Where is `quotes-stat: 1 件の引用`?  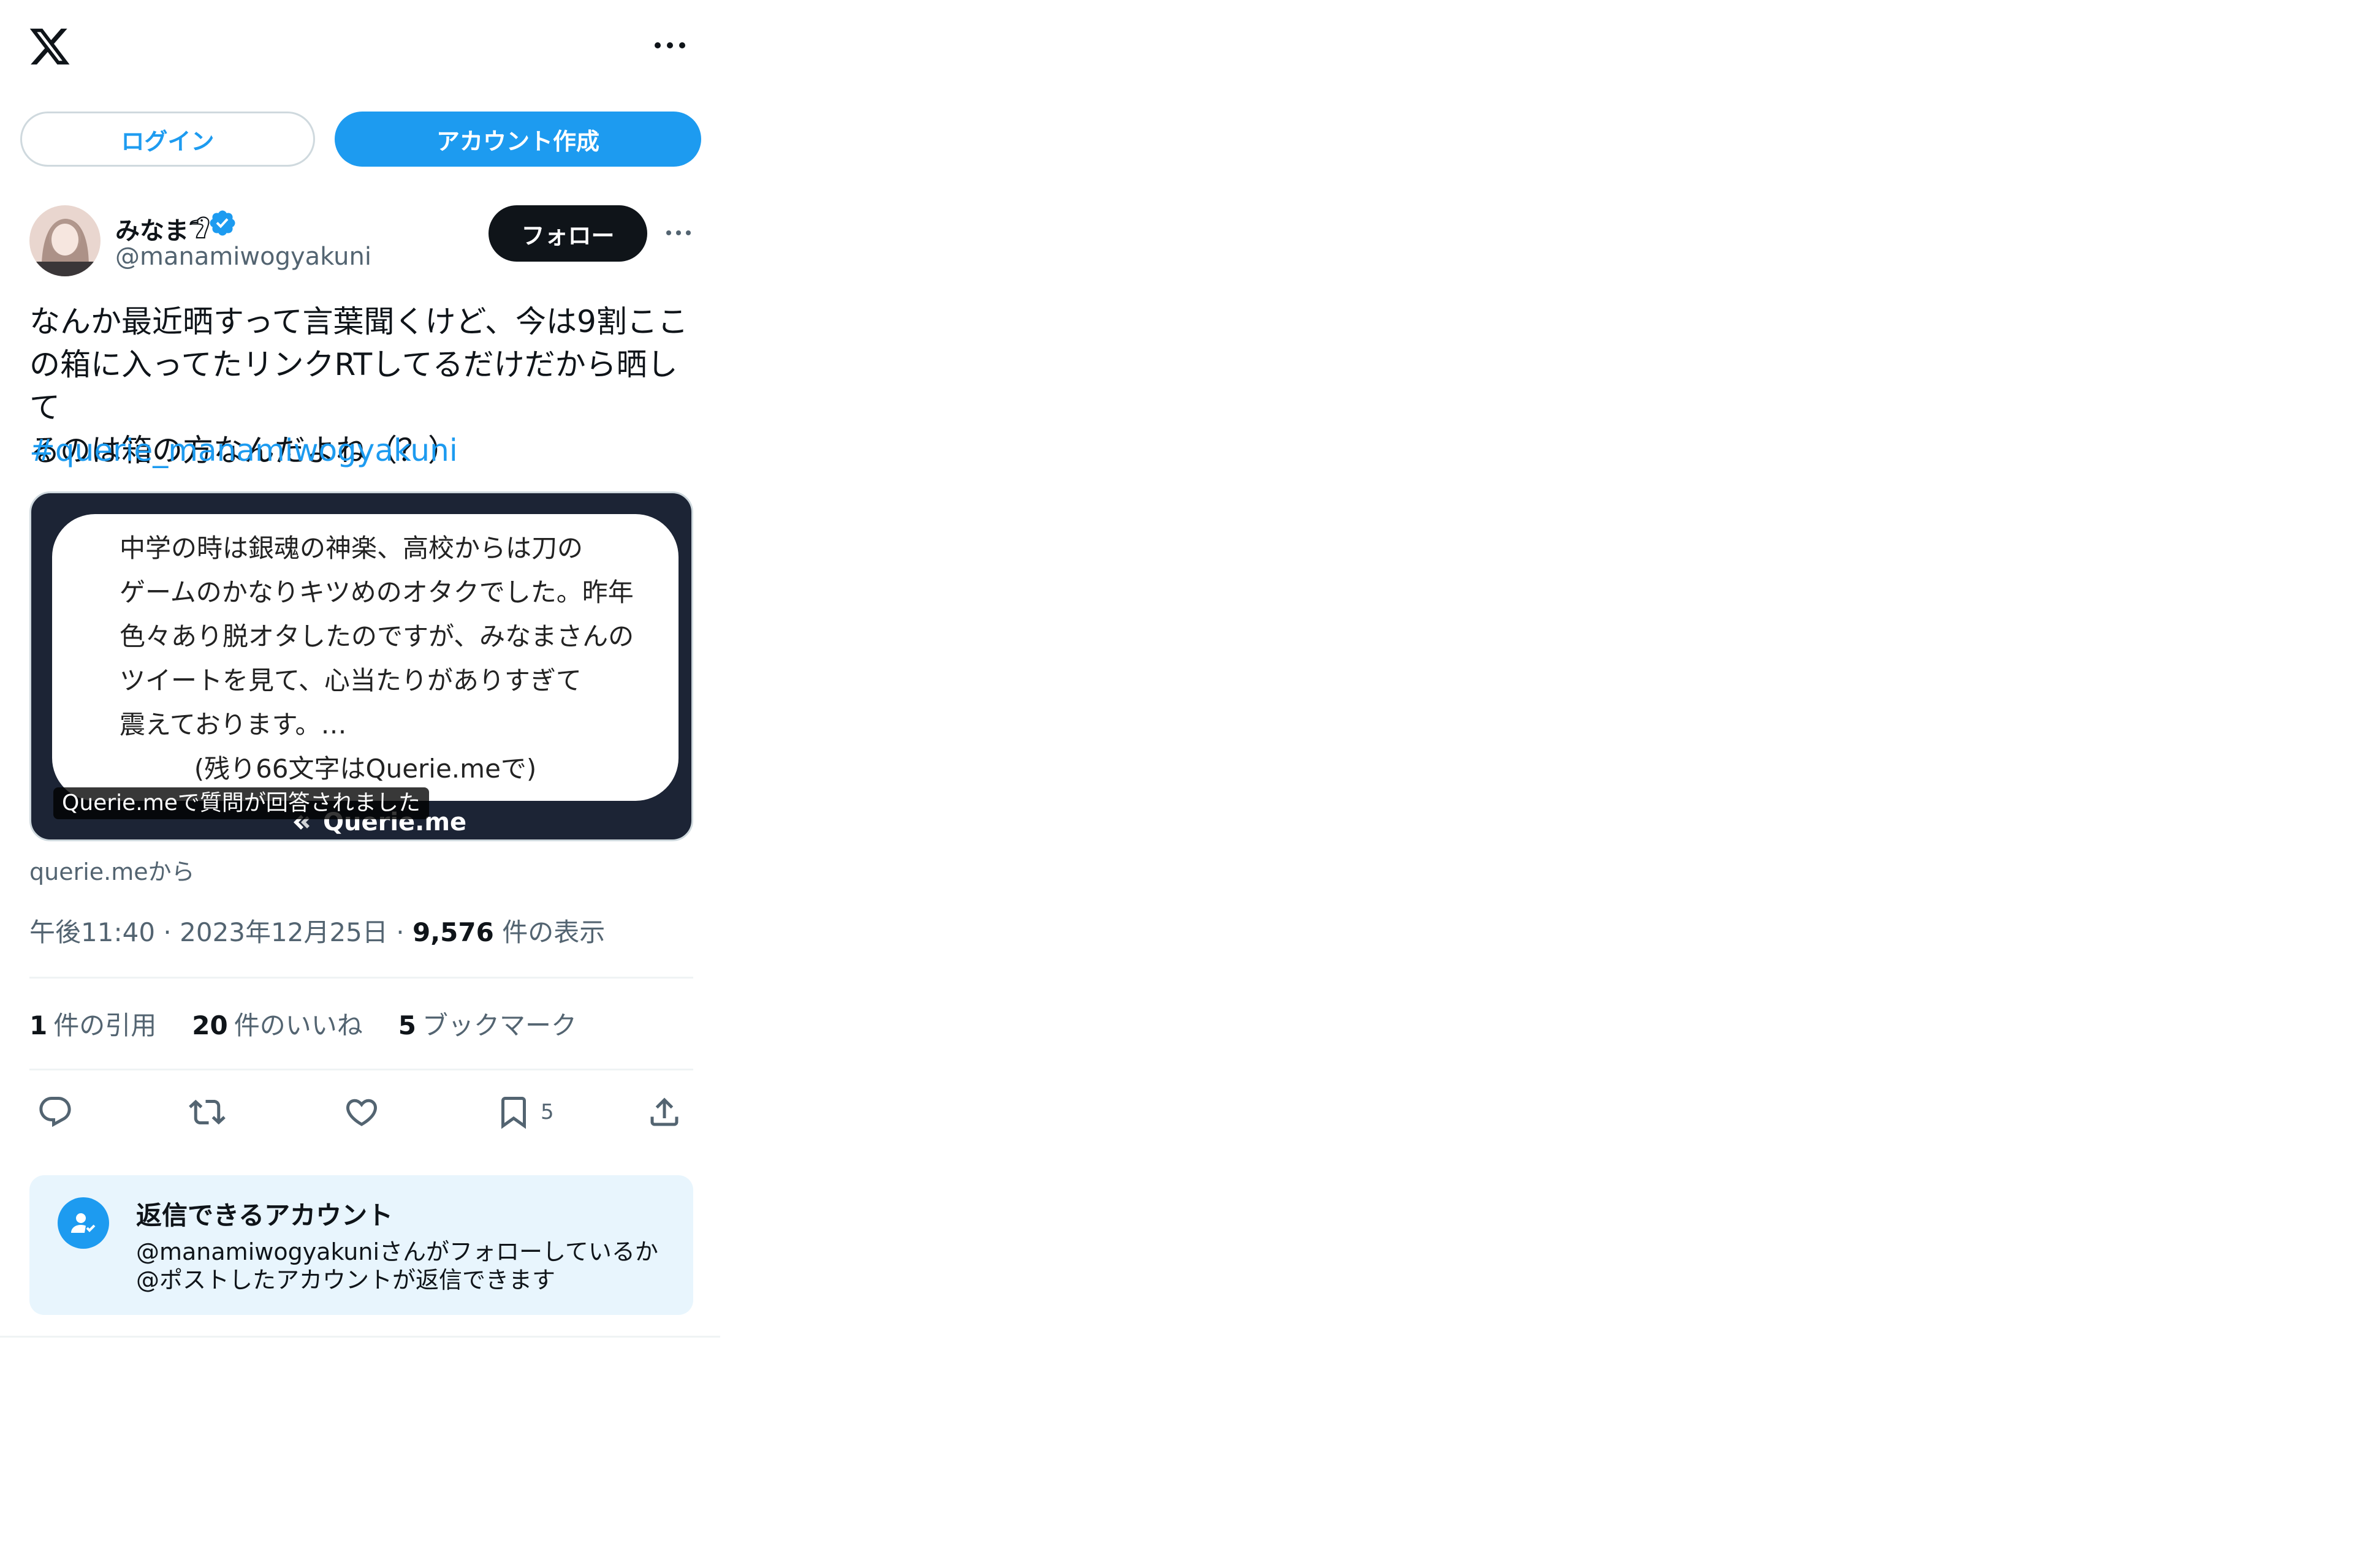
quotes-stat: 1 件の引用 is located at coordinates (92, 1024).